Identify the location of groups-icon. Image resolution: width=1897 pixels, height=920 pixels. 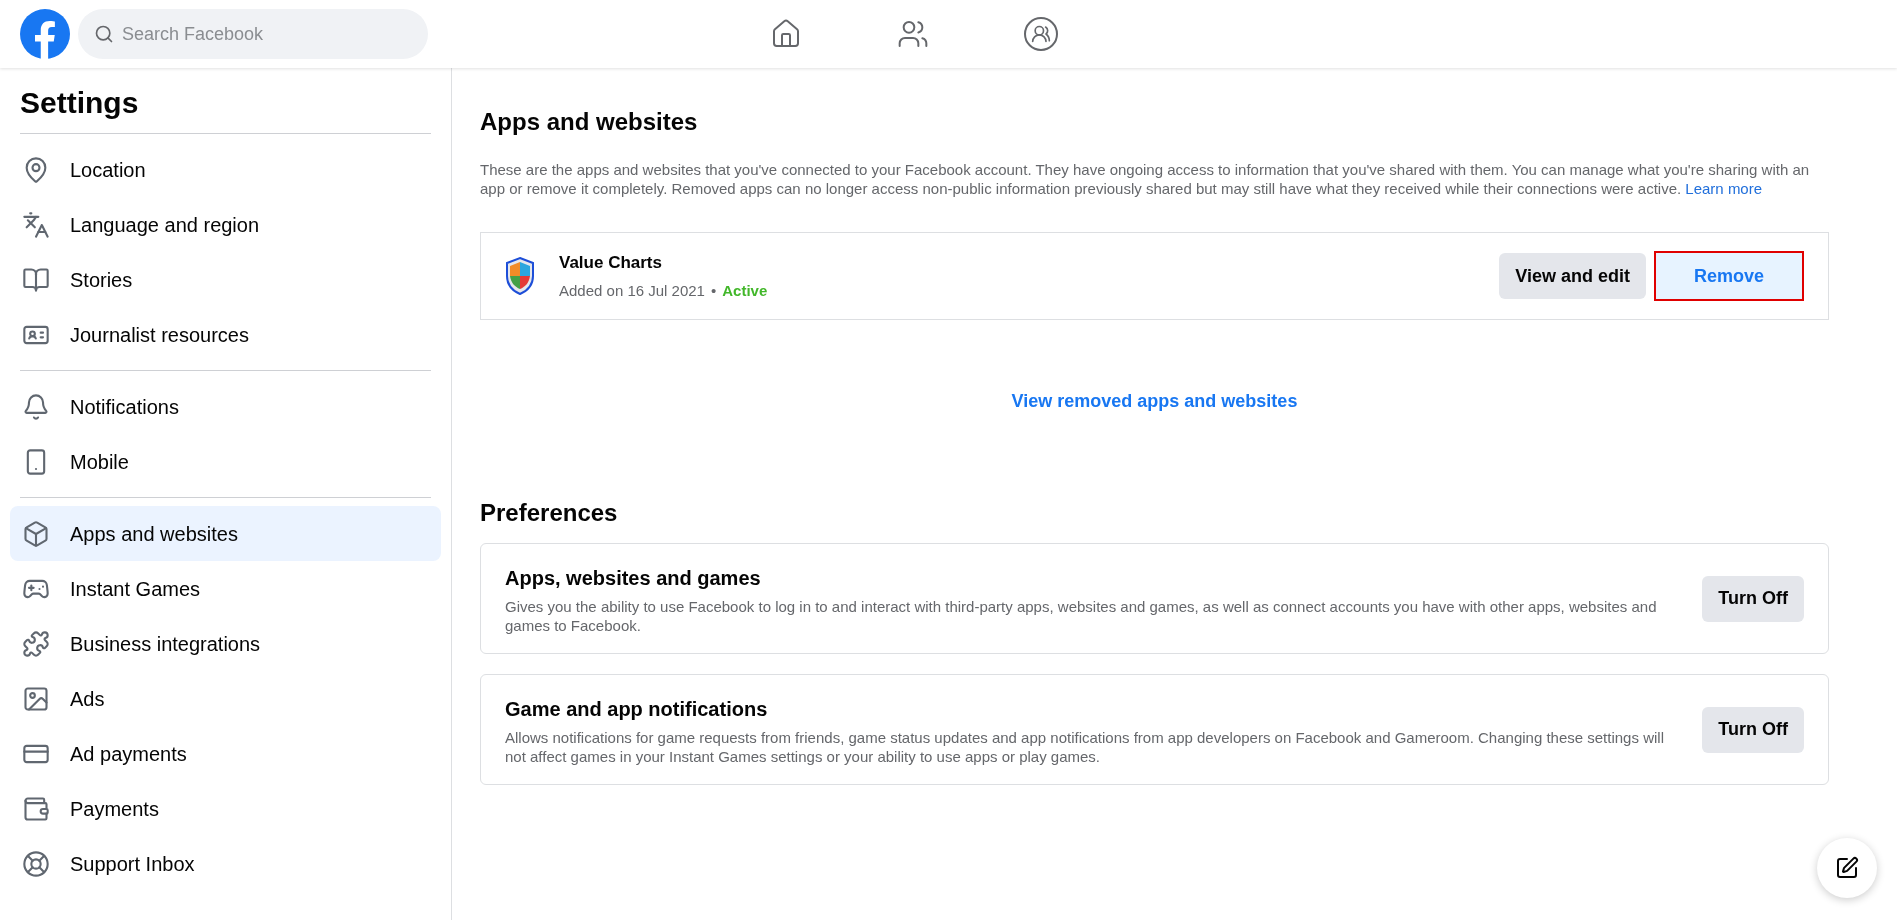
(1041, 34).